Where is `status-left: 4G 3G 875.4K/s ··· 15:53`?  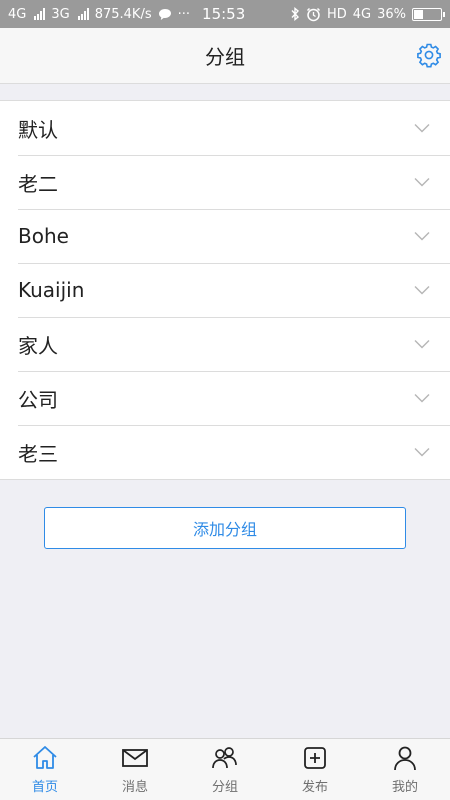 status-left: 4G 3G 875.4K/s ··· 15:53 is located at coordinates (126, 14).